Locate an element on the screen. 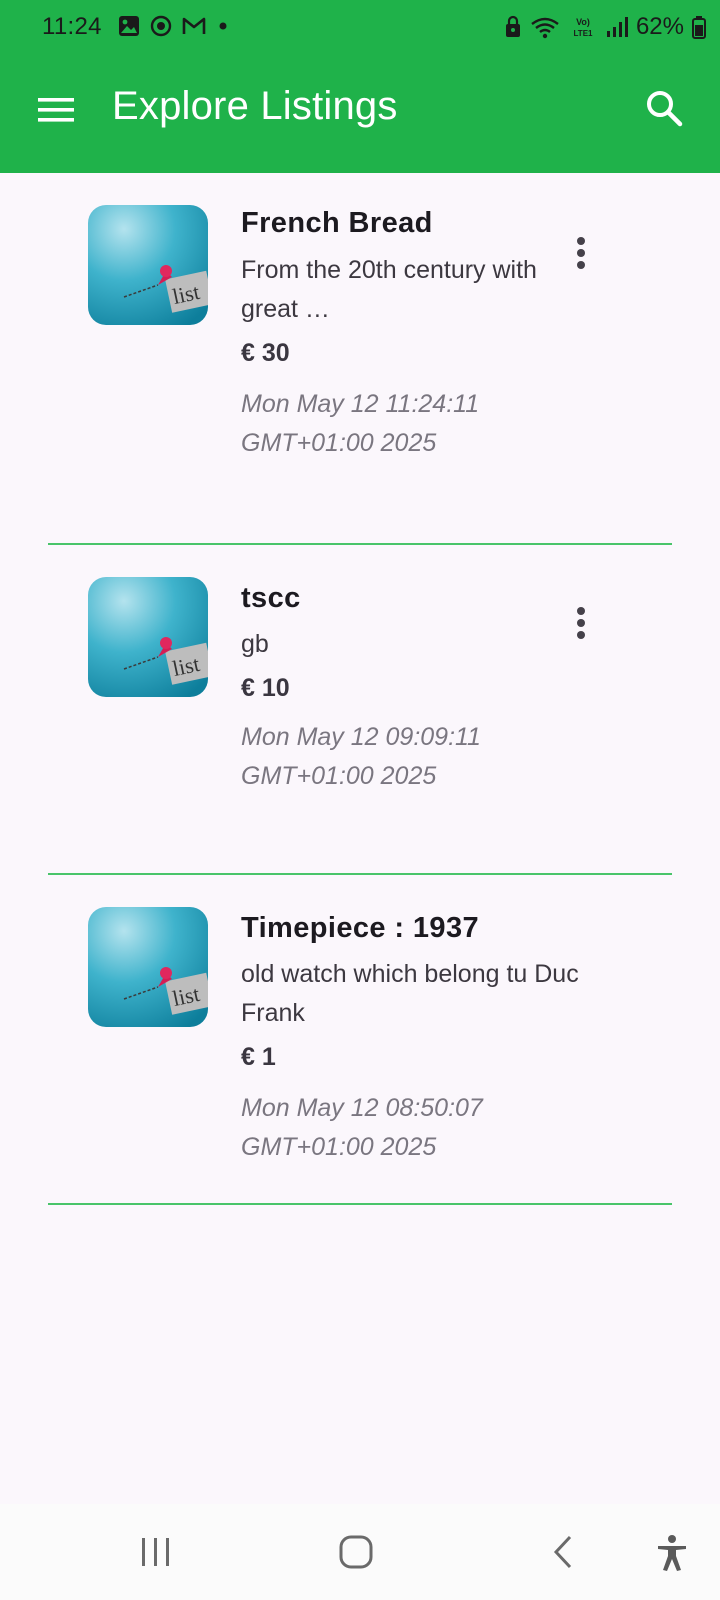 Image resolution: width=720 pixels, height=1600 pixels. home-icon is located at coordinates (356, 1552).